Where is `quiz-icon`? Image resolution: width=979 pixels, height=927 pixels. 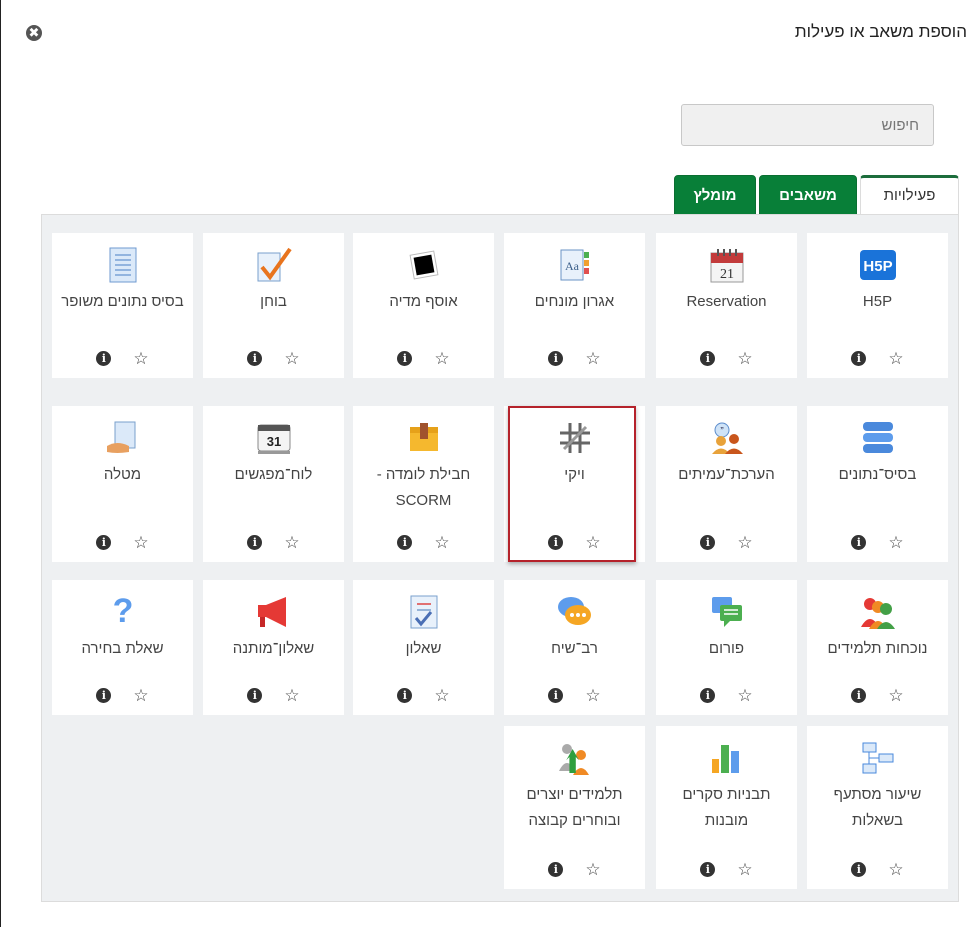 quiz-icon is located at coordinates (274, 265).